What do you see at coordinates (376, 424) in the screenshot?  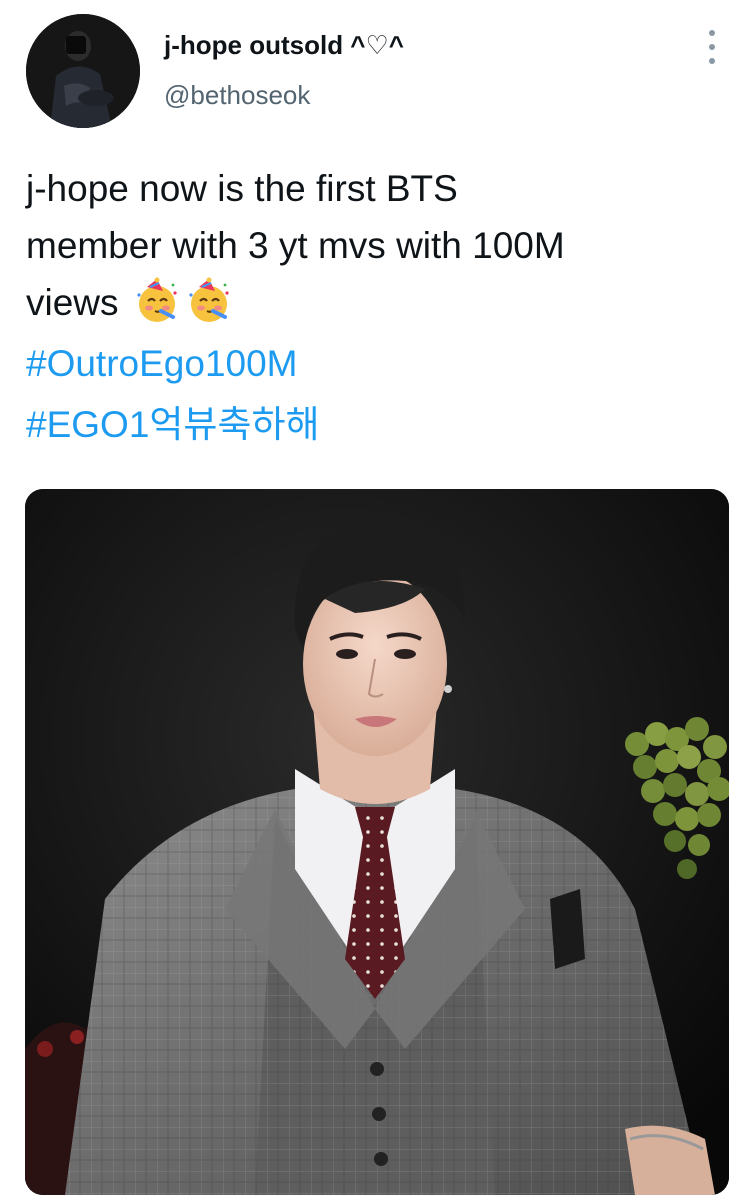 I see `hashtag-link: #EGO1억뷰축하해` at bounding box center [376, 424].